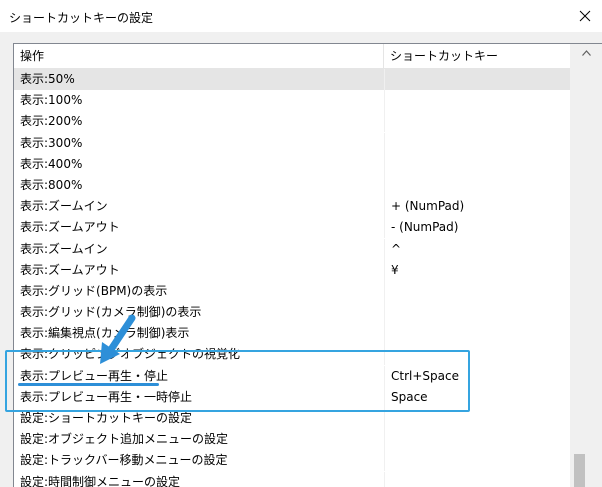  What do you see at coordinates (237, 381) in the screenshot?
I see `annotation-highlight-box` at bounding box center [237, 381].